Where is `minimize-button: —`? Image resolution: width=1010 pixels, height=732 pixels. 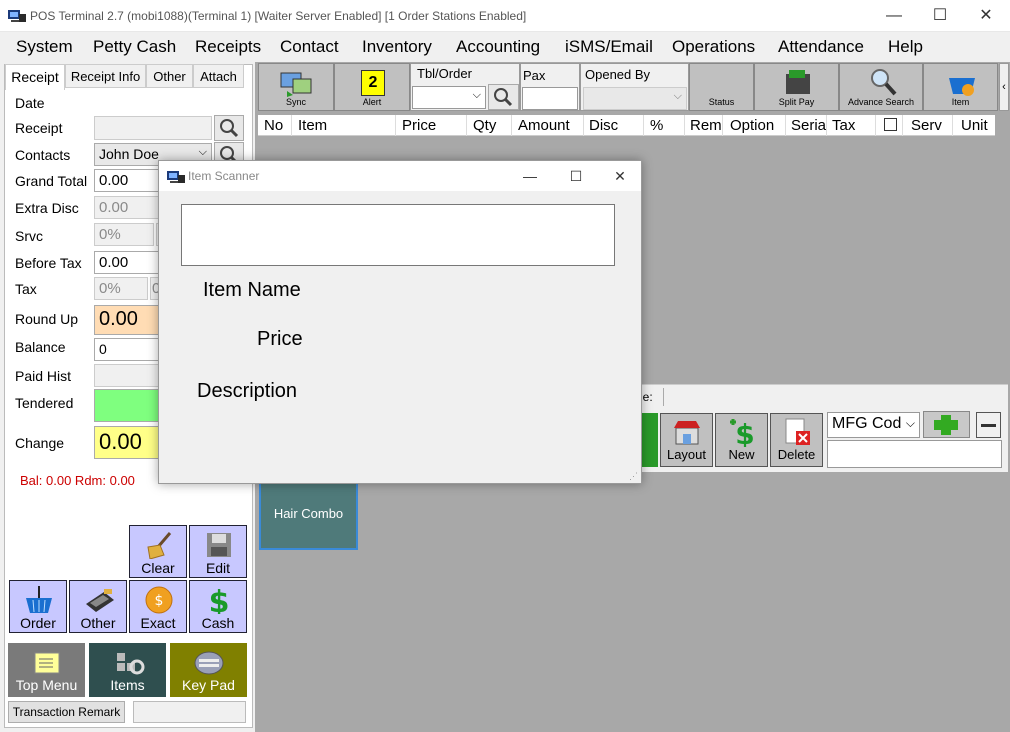 minimize-button: — is located at coordinates (894, 15).